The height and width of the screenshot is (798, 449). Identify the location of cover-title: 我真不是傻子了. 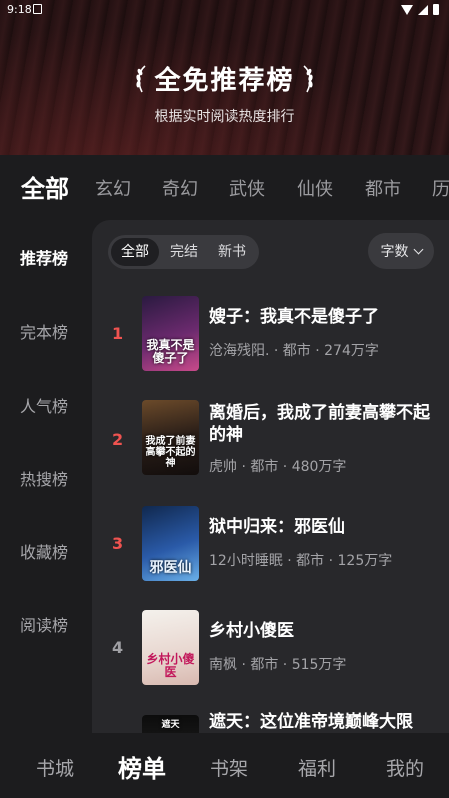
(170, 351).